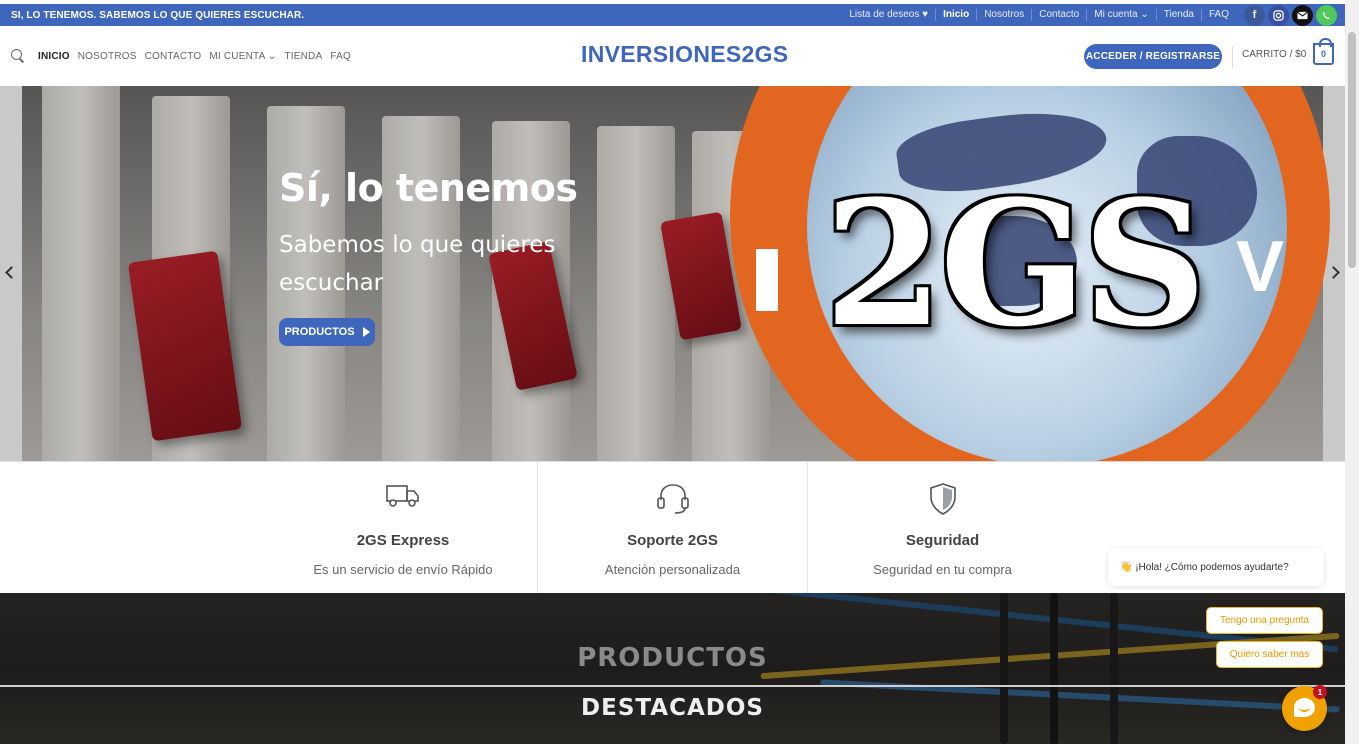  What do you see at coordinates (672, 540) in the screenshot?
I see `feature-title: Soporte 2GS` at bounding box center [672, 540].